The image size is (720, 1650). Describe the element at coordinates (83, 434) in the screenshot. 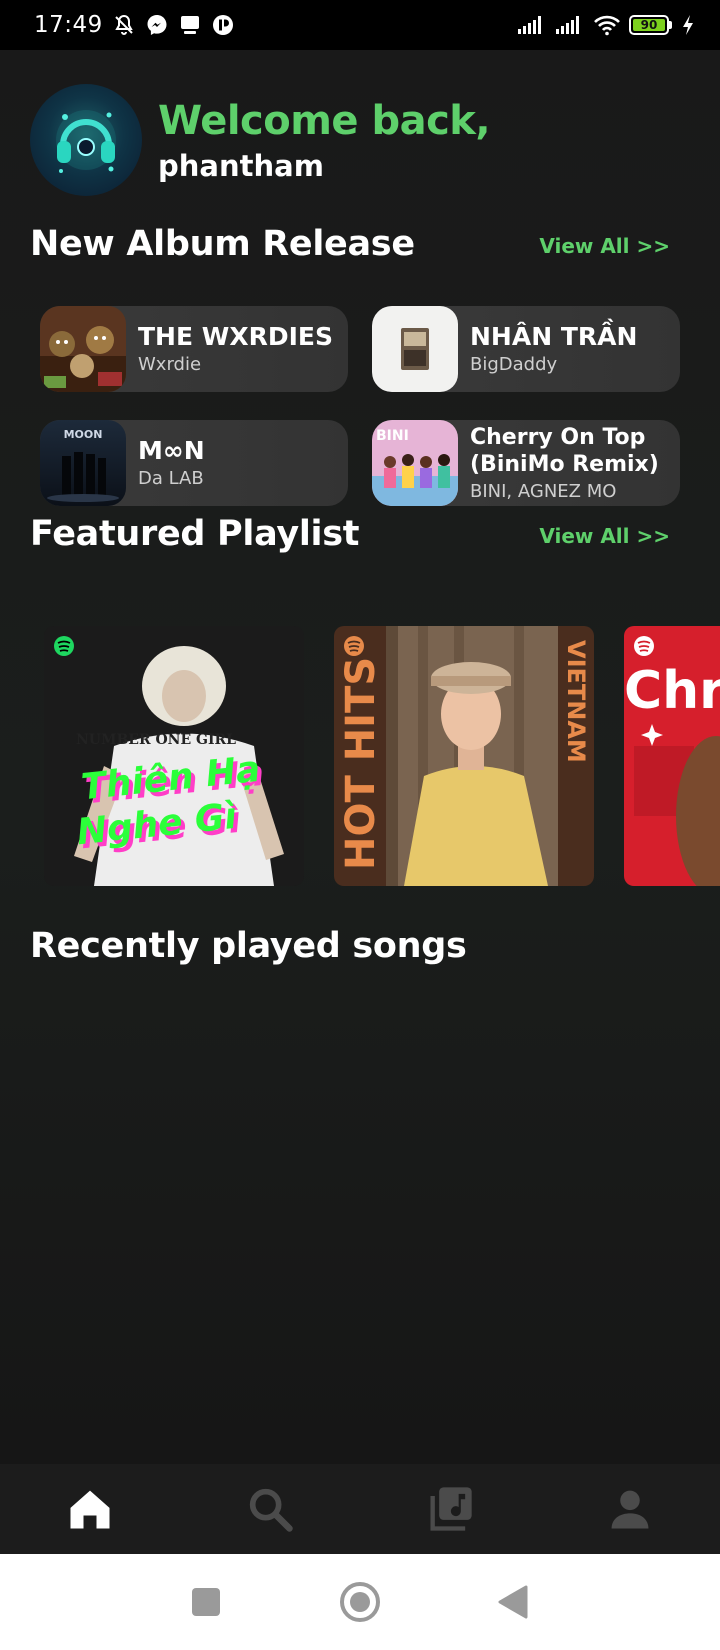

I see `svg-text: MOON` at that location.